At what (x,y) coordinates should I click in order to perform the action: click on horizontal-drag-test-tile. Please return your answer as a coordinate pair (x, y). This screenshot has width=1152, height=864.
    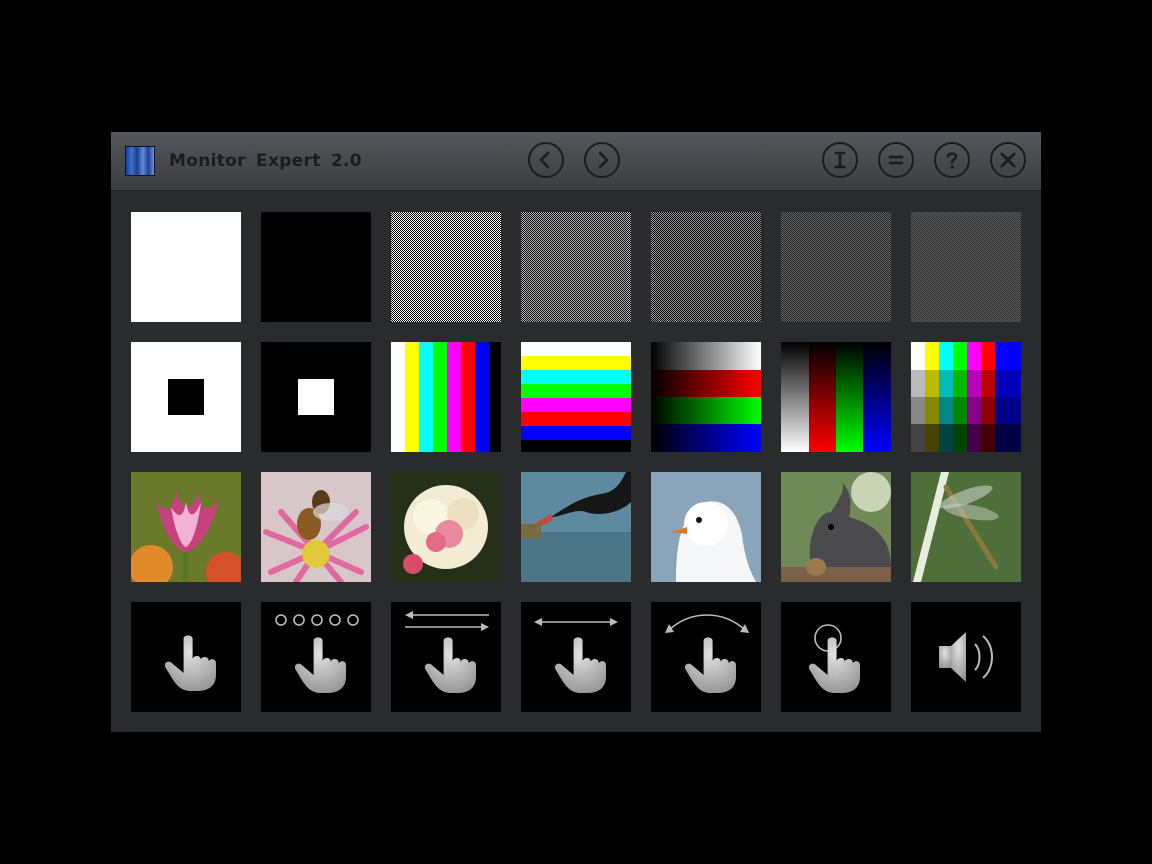
    Looking at the image, I should click on (576, 657).